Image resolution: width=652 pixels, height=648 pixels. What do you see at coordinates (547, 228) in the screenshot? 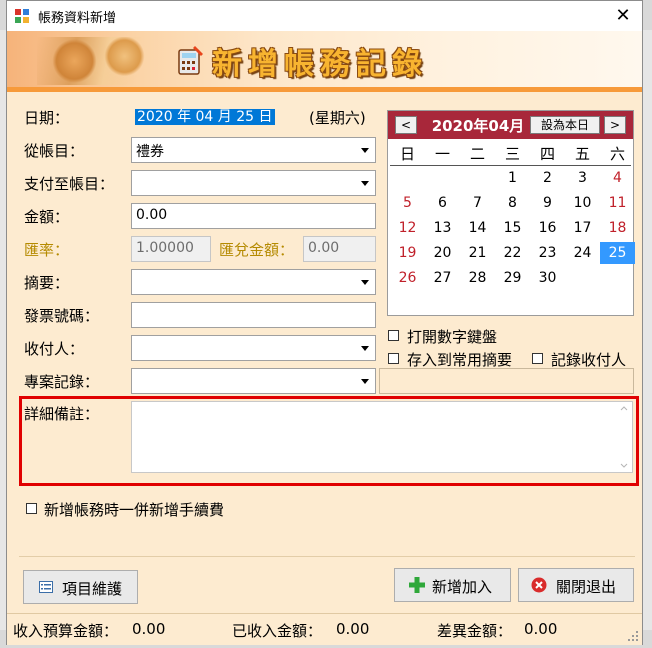
I see `calendar-day: 16` at bounding box center [547, 228].